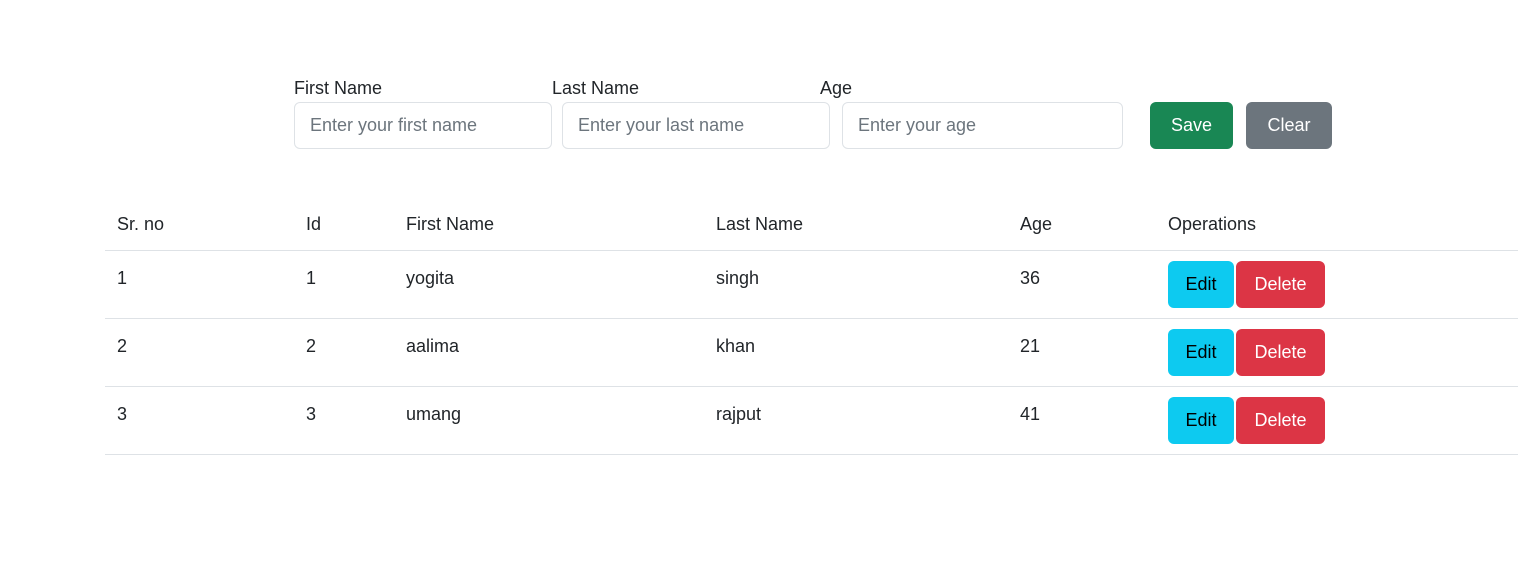 This screenshot has width=1518, height=576. I want to click on cell-first-name: umang, so click(549, 420).